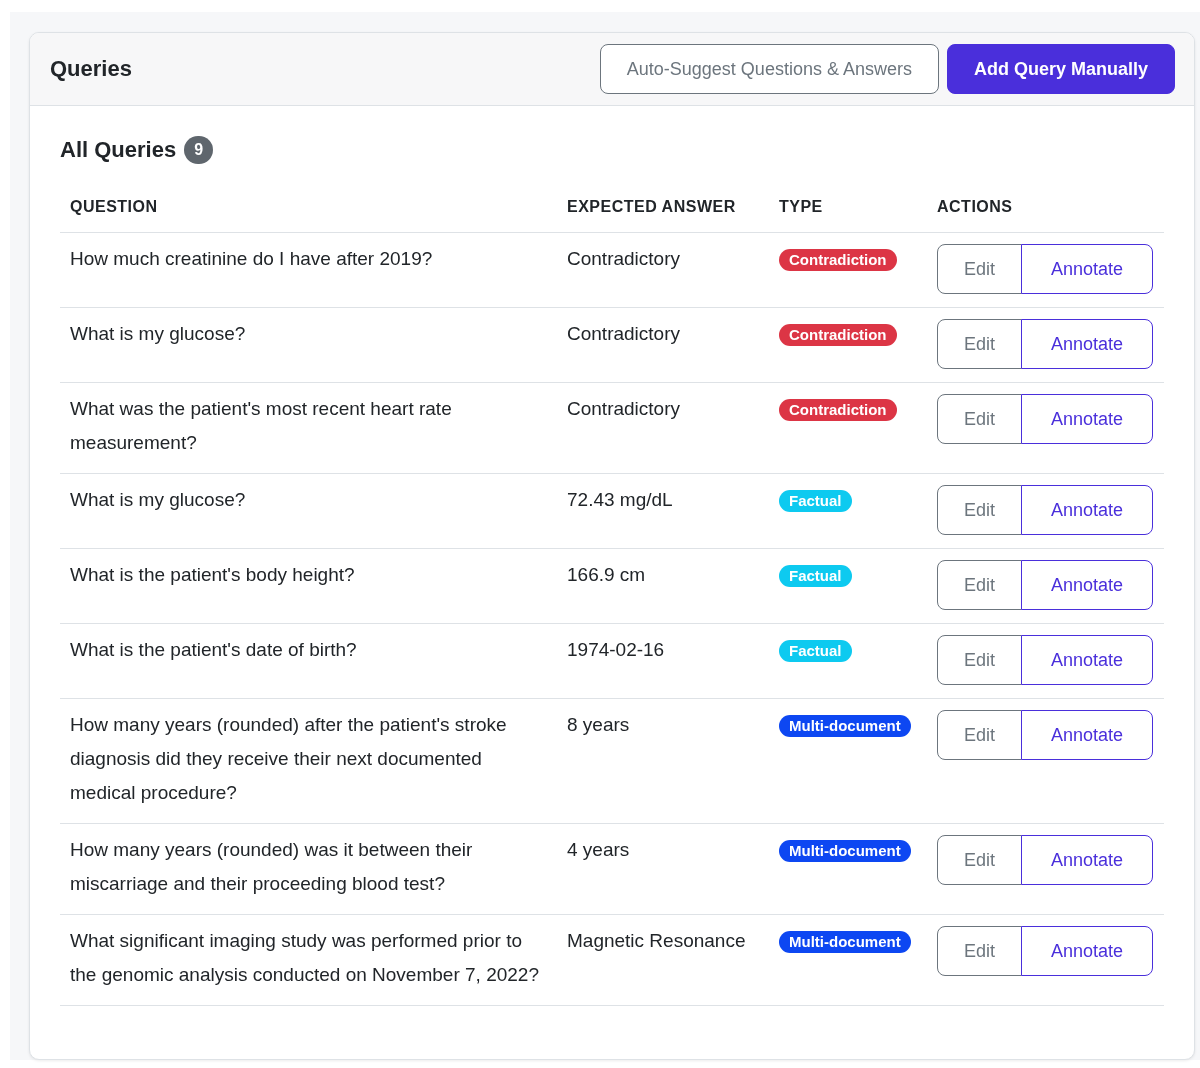  Describe the element at coordinates (656, 940) in the screenshot. I see `answer-text: Magnetic Resonance` at that location.